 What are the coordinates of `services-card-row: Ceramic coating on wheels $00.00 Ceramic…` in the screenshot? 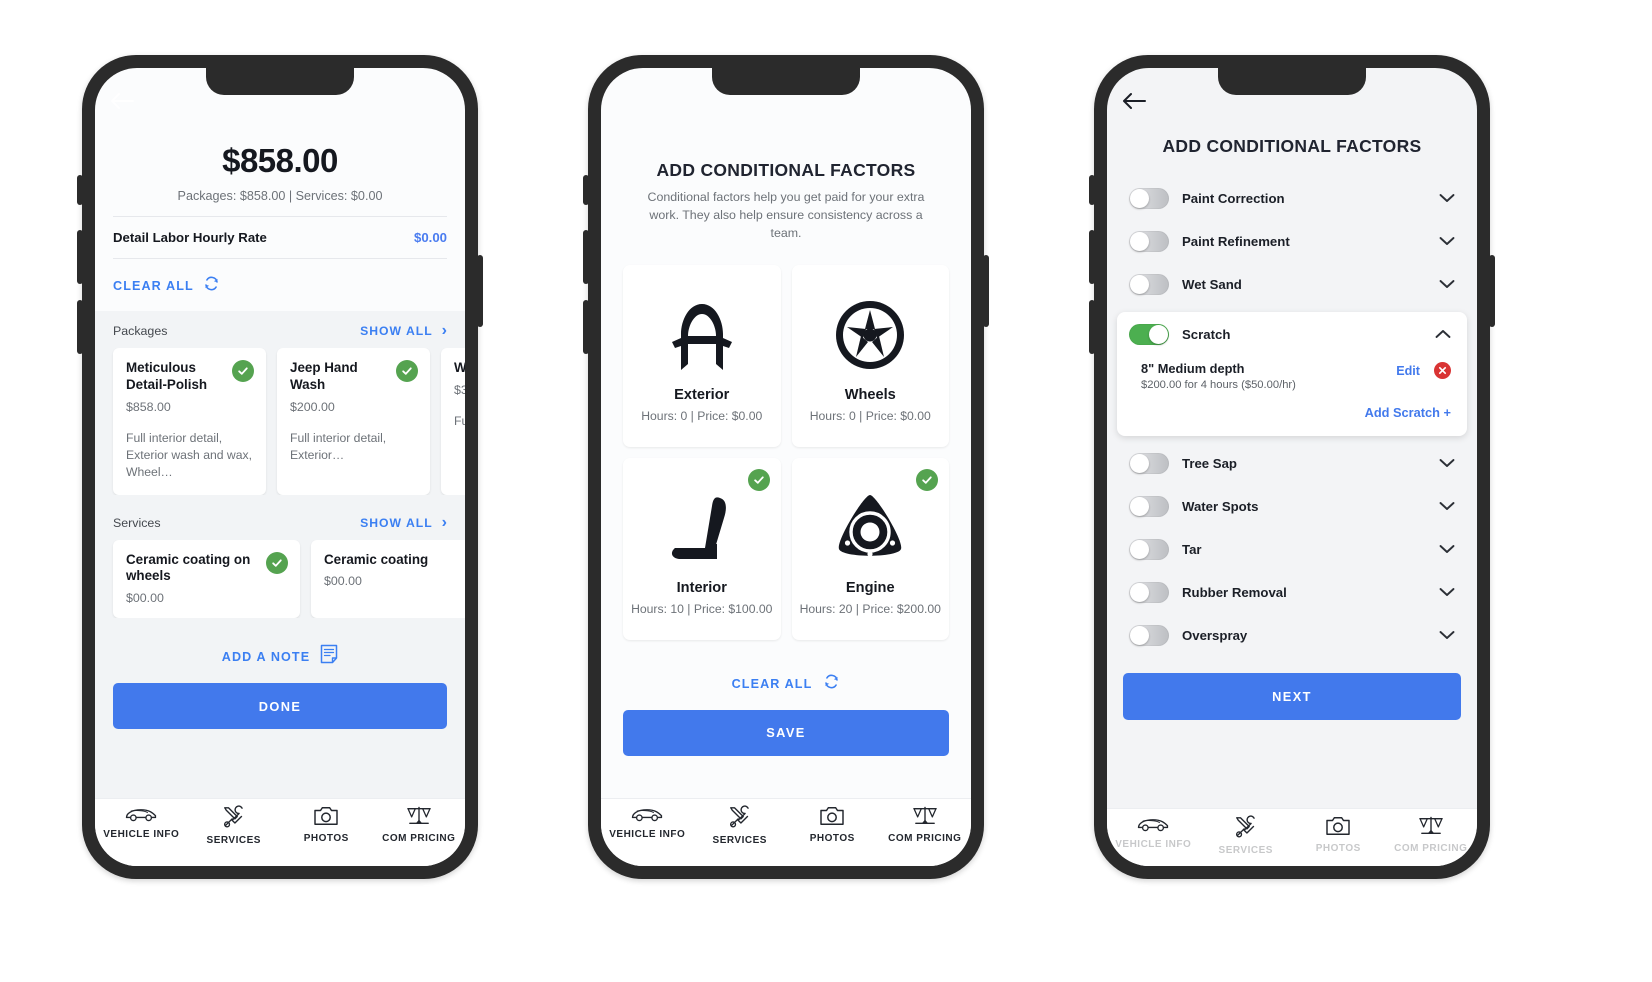 It's located at (280, 579).